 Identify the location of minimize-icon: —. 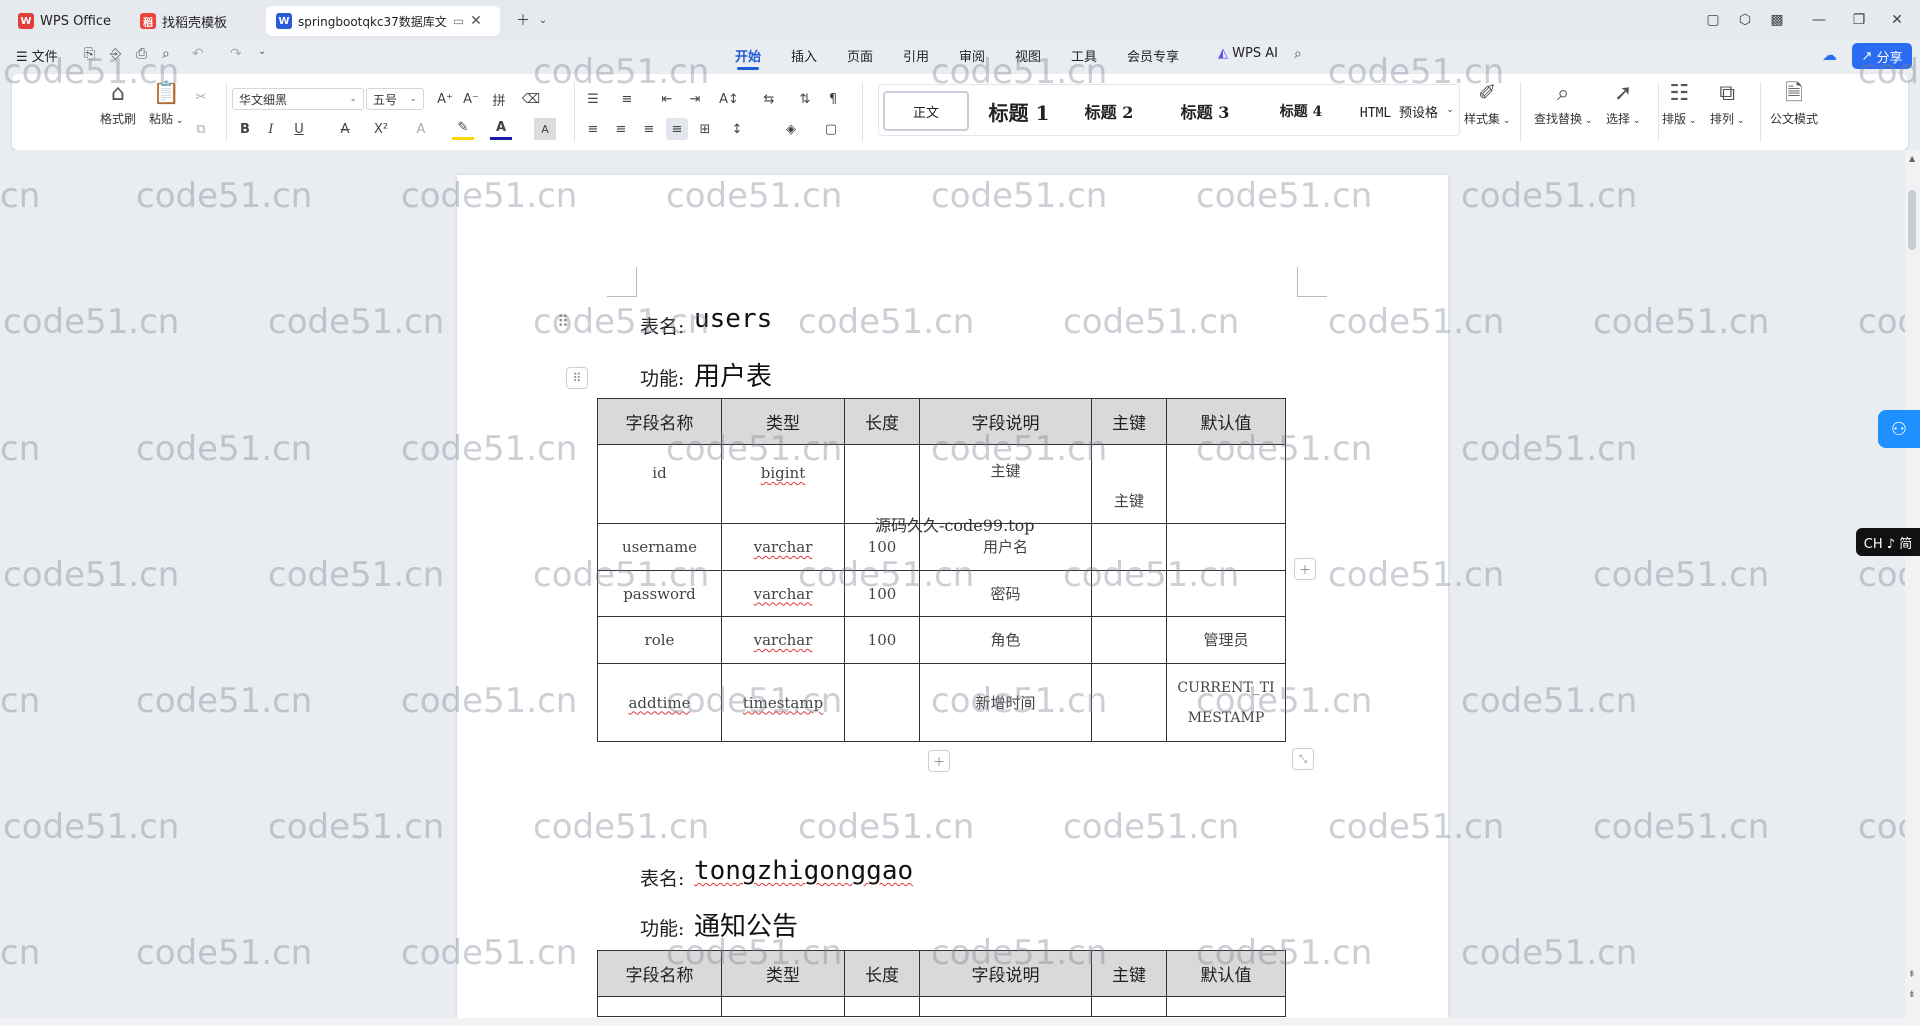
(1819, 20).